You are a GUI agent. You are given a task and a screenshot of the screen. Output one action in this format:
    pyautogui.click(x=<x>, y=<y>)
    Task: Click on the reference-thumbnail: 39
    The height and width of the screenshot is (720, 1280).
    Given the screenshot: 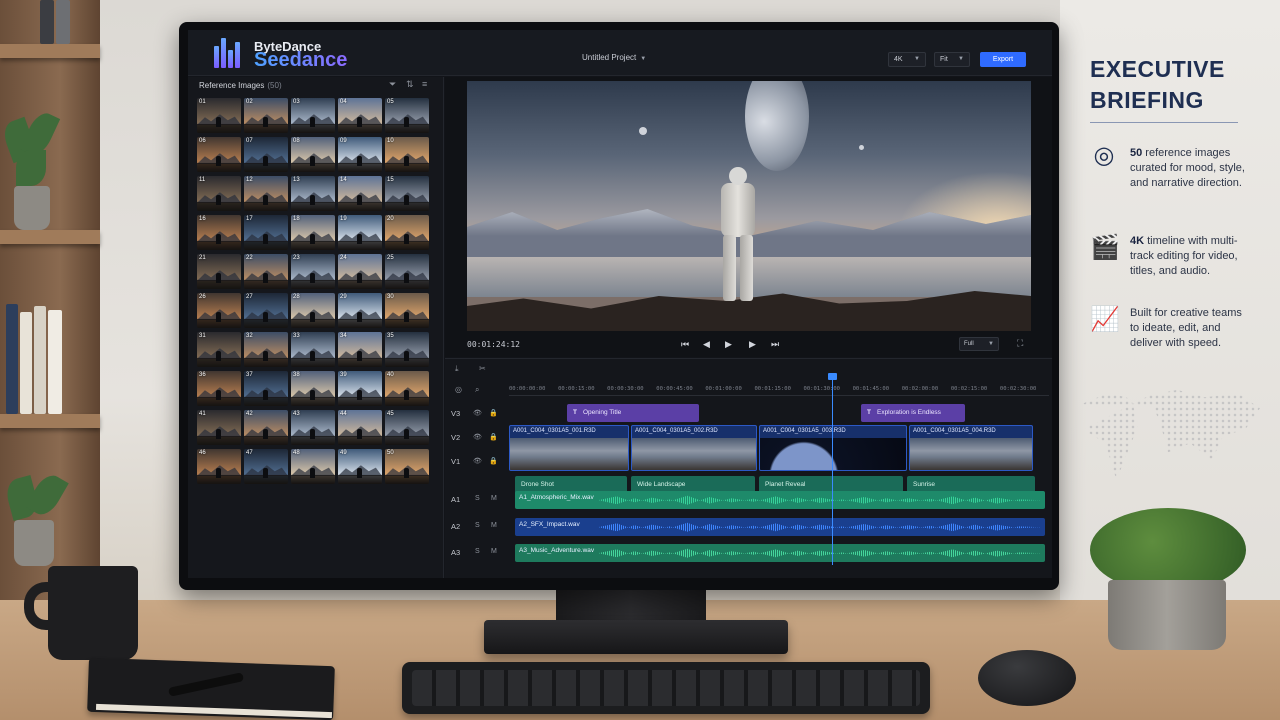 What is the action you would take?
    pyautogui.click(x=360, y=388)
    